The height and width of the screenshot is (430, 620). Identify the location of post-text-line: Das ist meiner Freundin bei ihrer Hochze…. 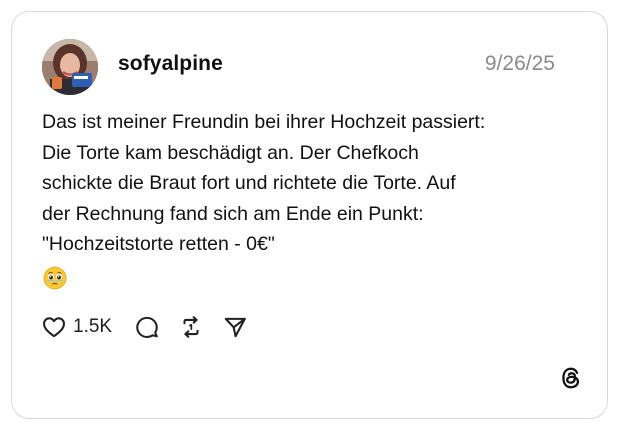
(264, 122).